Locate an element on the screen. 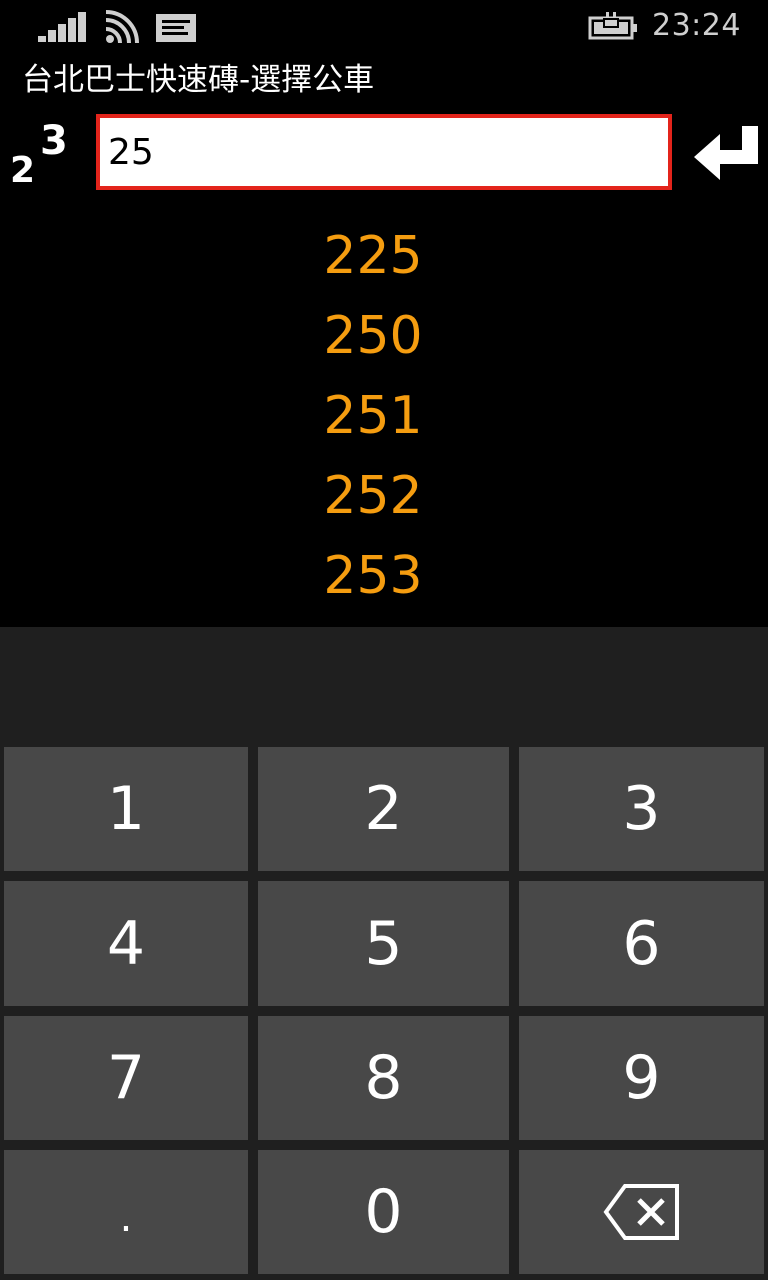 This screenshot has width=768, height=1280. status-clock: 23:24 is located at coordinates (696, 25).